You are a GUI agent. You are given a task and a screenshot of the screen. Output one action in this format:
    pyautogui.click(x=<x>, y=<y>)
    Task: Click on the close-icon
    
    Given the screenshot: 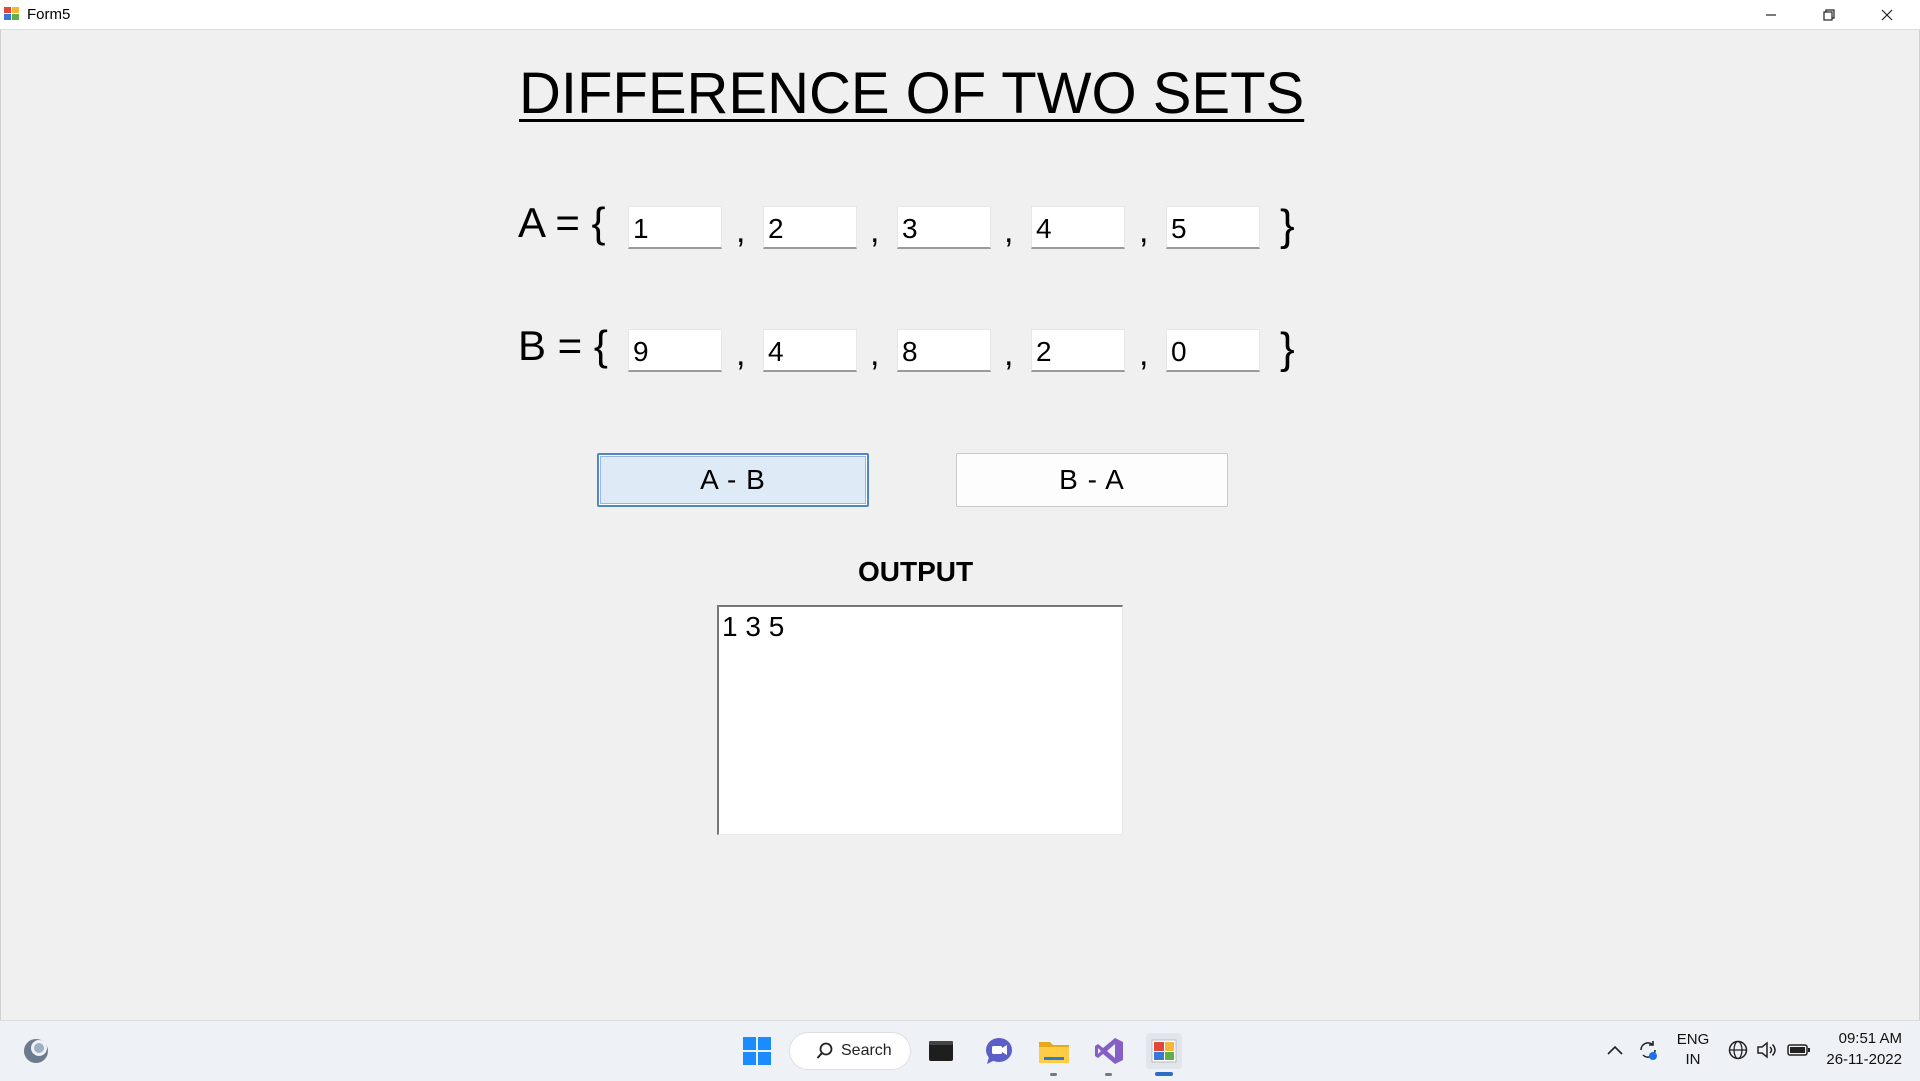 What is the action you would take?
    pyautogui.click(x=1887, y=14)
    